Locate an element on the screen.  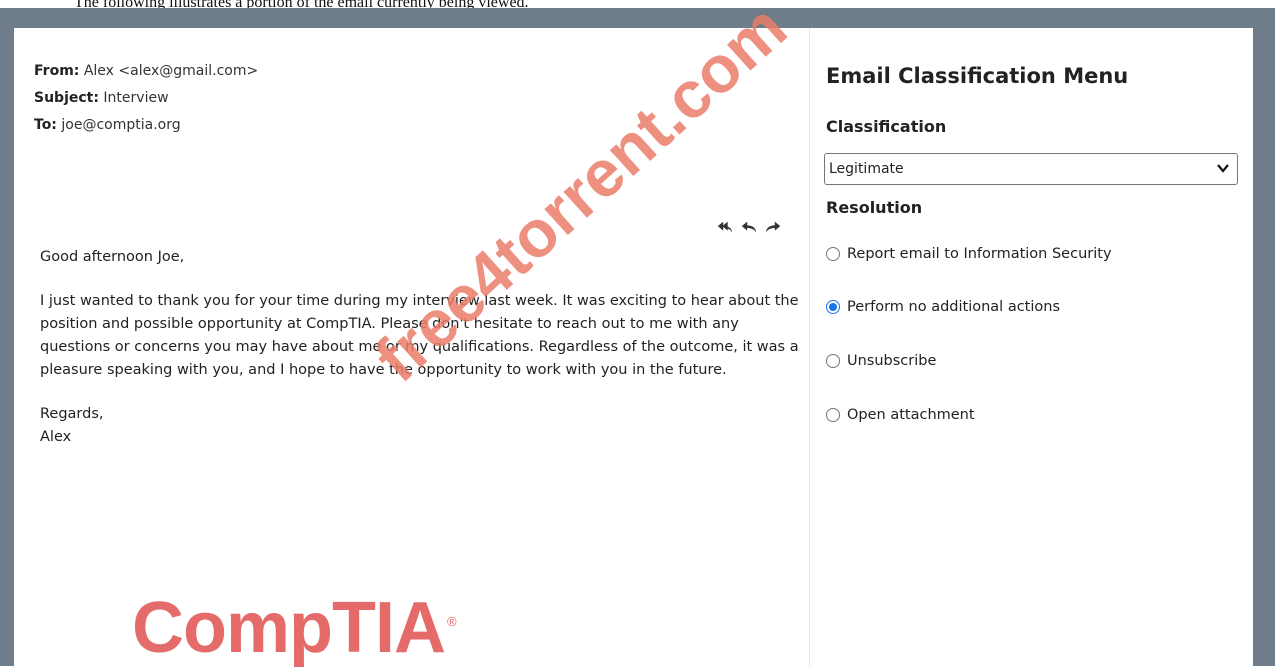
to-line: To: joe@comptia.org is located at coordinates (146, 125).